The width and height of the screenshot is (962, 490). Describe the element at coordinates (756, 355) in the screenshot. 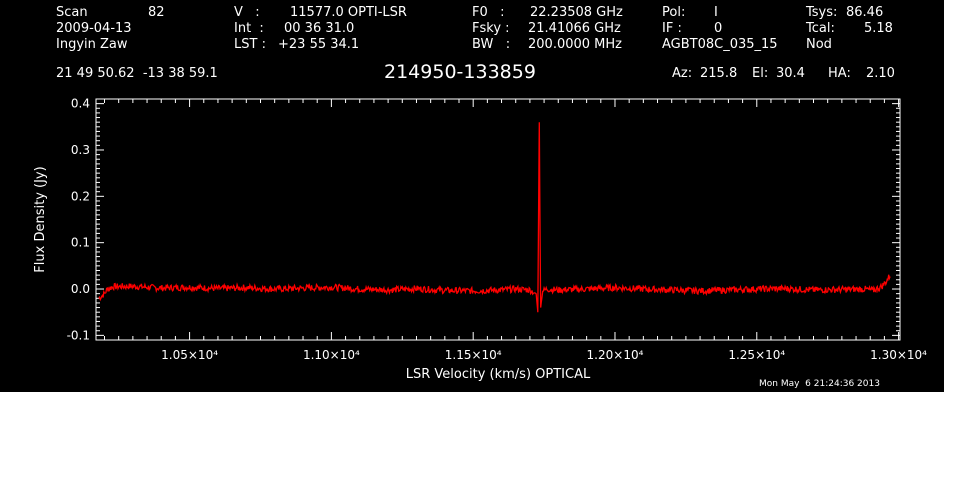

I see `x-tick-label: 1.25×10⁴` at that location.